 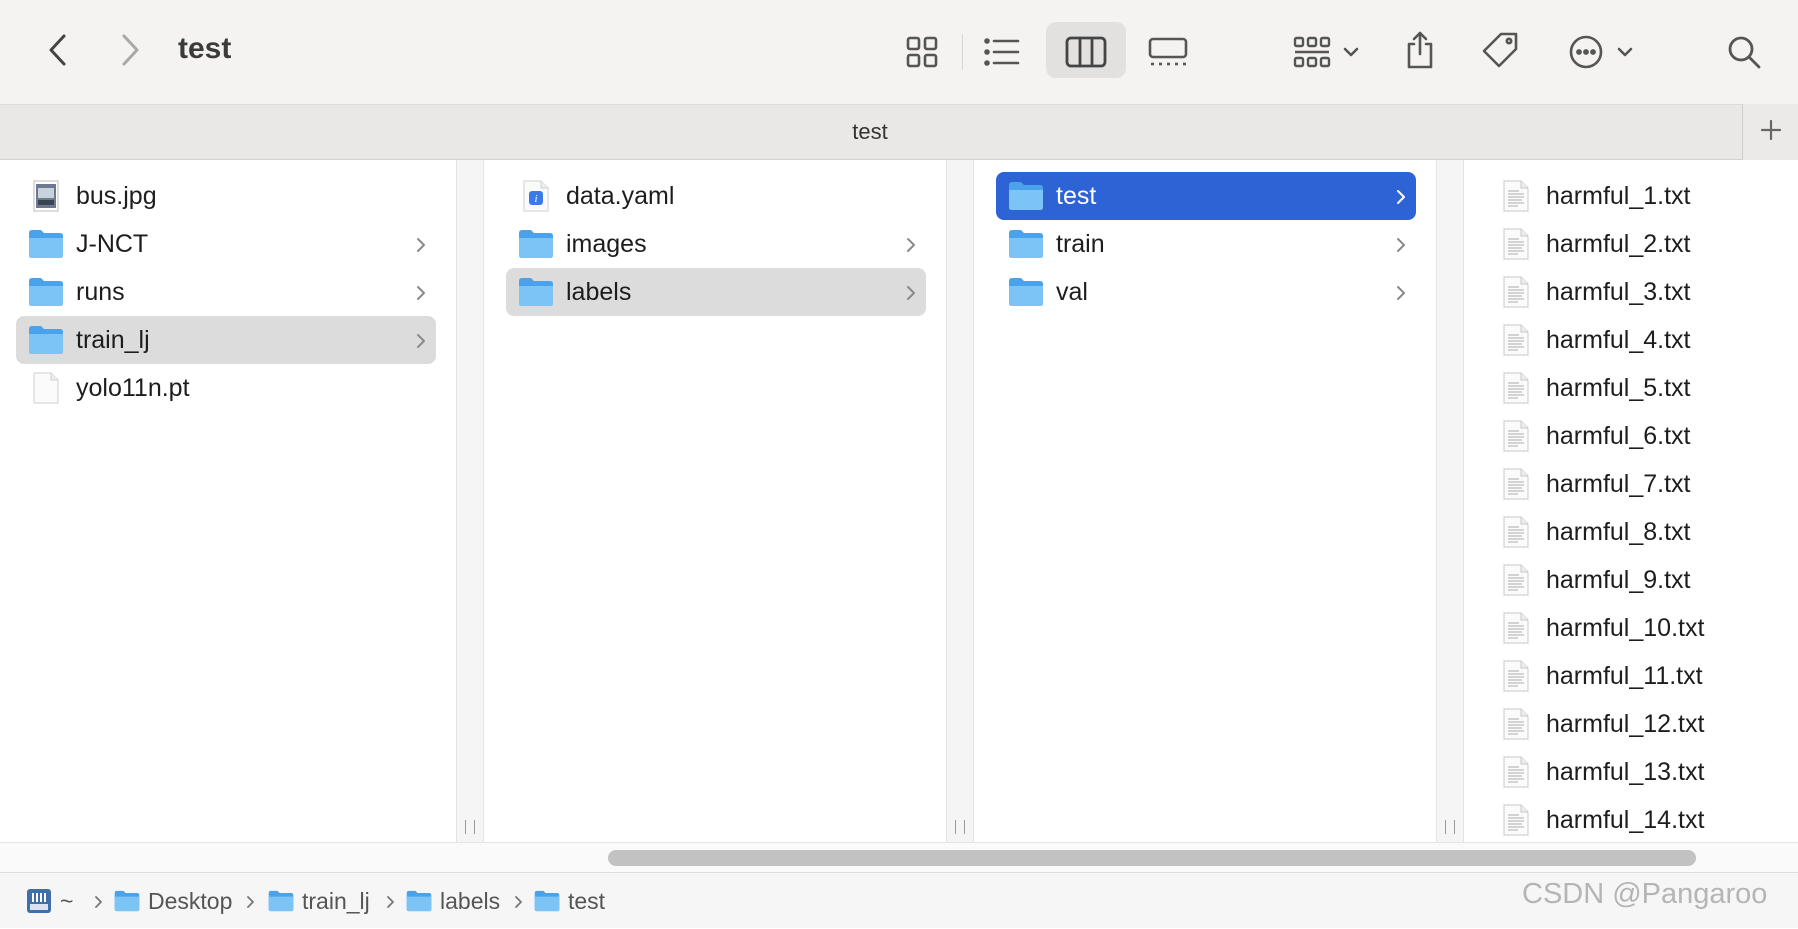 I want to click on watermark: CSDN @Pangaroo, so click(x=1645, y=894).